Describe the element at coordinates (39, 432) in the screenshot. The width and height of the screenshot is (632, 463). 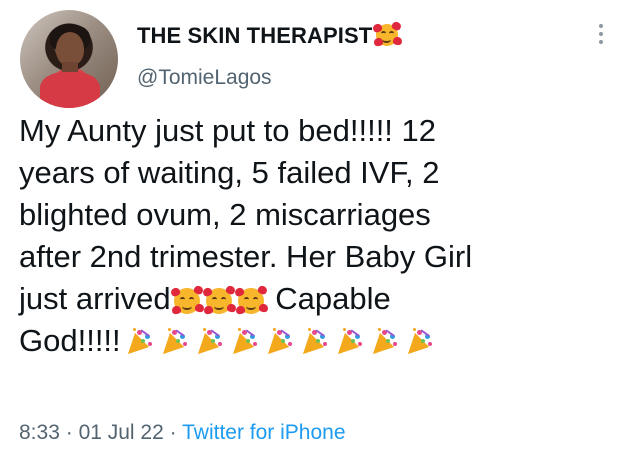
I see `tweet-time: 8:33` at that location.